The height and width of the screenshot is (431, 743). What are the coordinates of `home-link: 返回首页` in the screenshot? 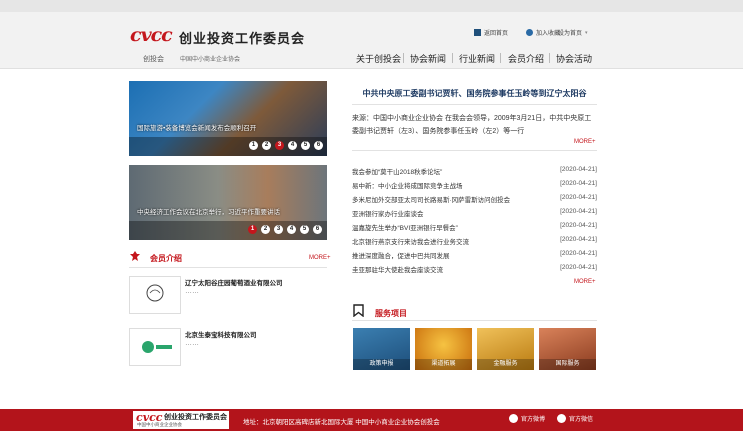 It's located at (491, 32).